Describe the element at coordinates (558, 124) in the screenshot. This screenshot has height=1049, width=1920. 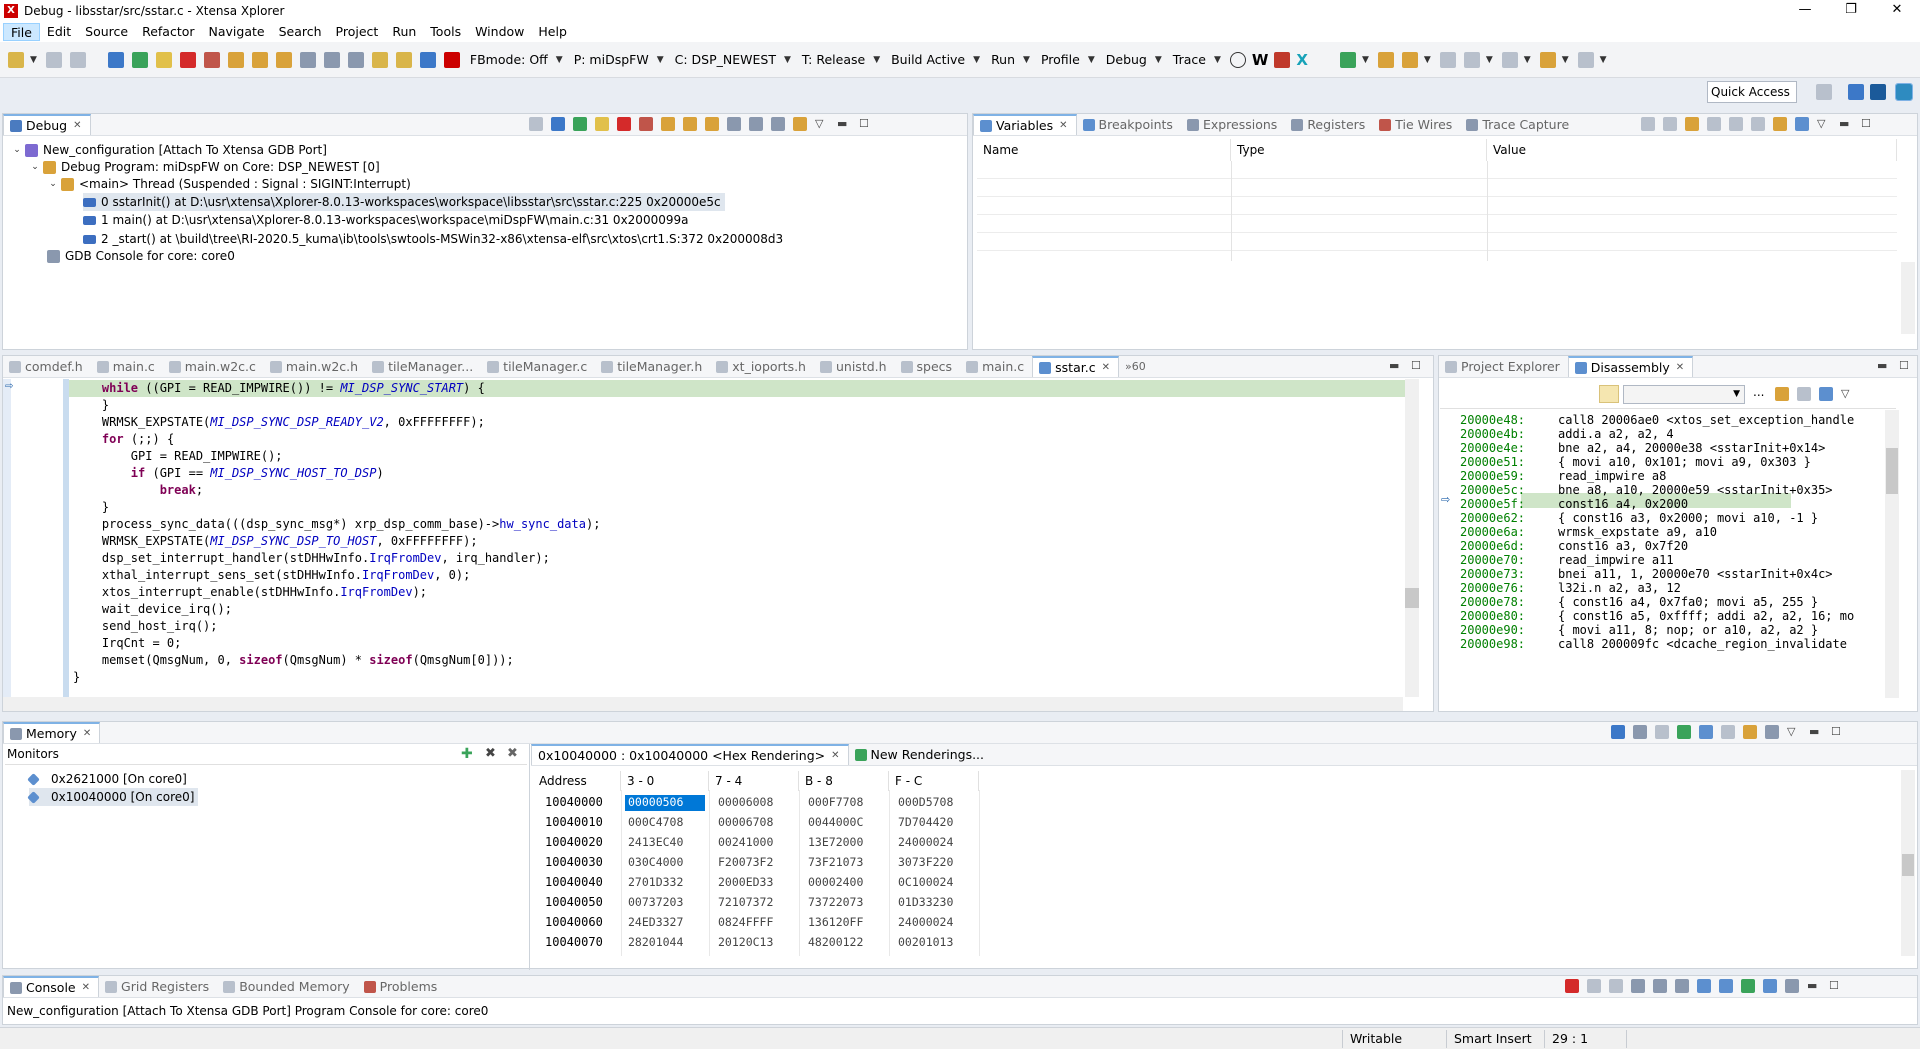
I see `connect-view-icon` at that location.